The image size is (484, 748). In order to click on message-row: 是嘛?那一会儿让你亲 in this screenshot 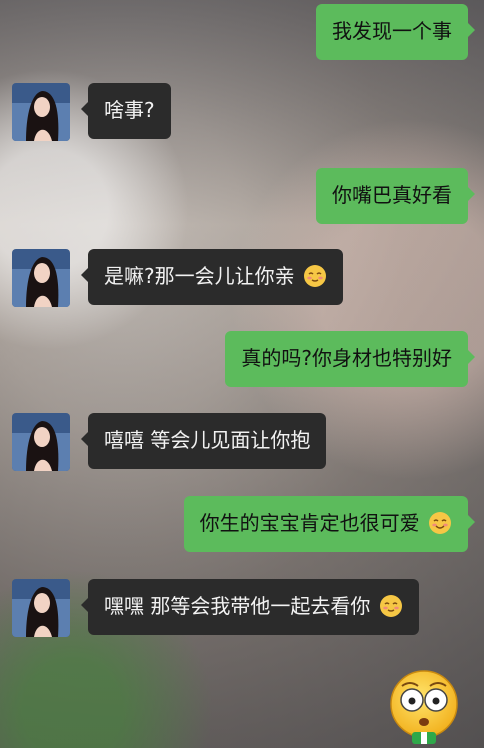, I will do `click(177, 278)`.